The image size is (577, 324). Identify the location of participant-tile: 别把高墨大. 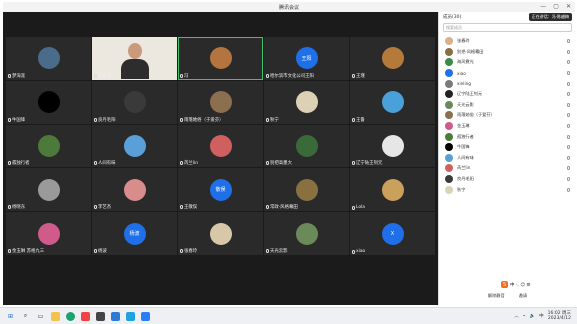
(306, 146).